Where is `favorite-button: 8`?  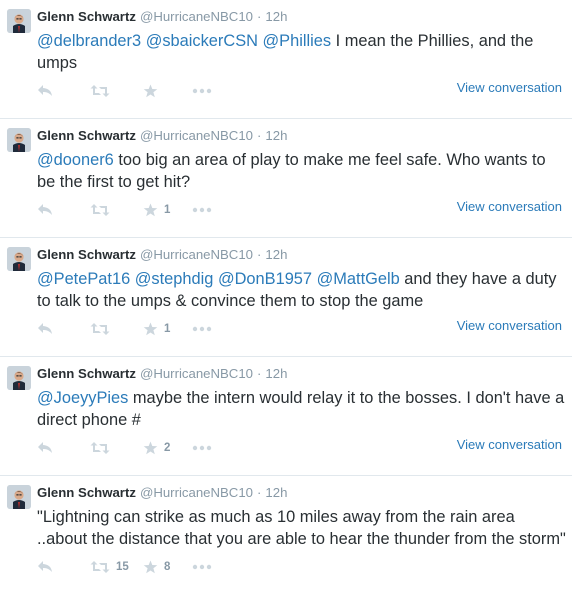
favorite-button: 8 is located at coordinates (156, 567).